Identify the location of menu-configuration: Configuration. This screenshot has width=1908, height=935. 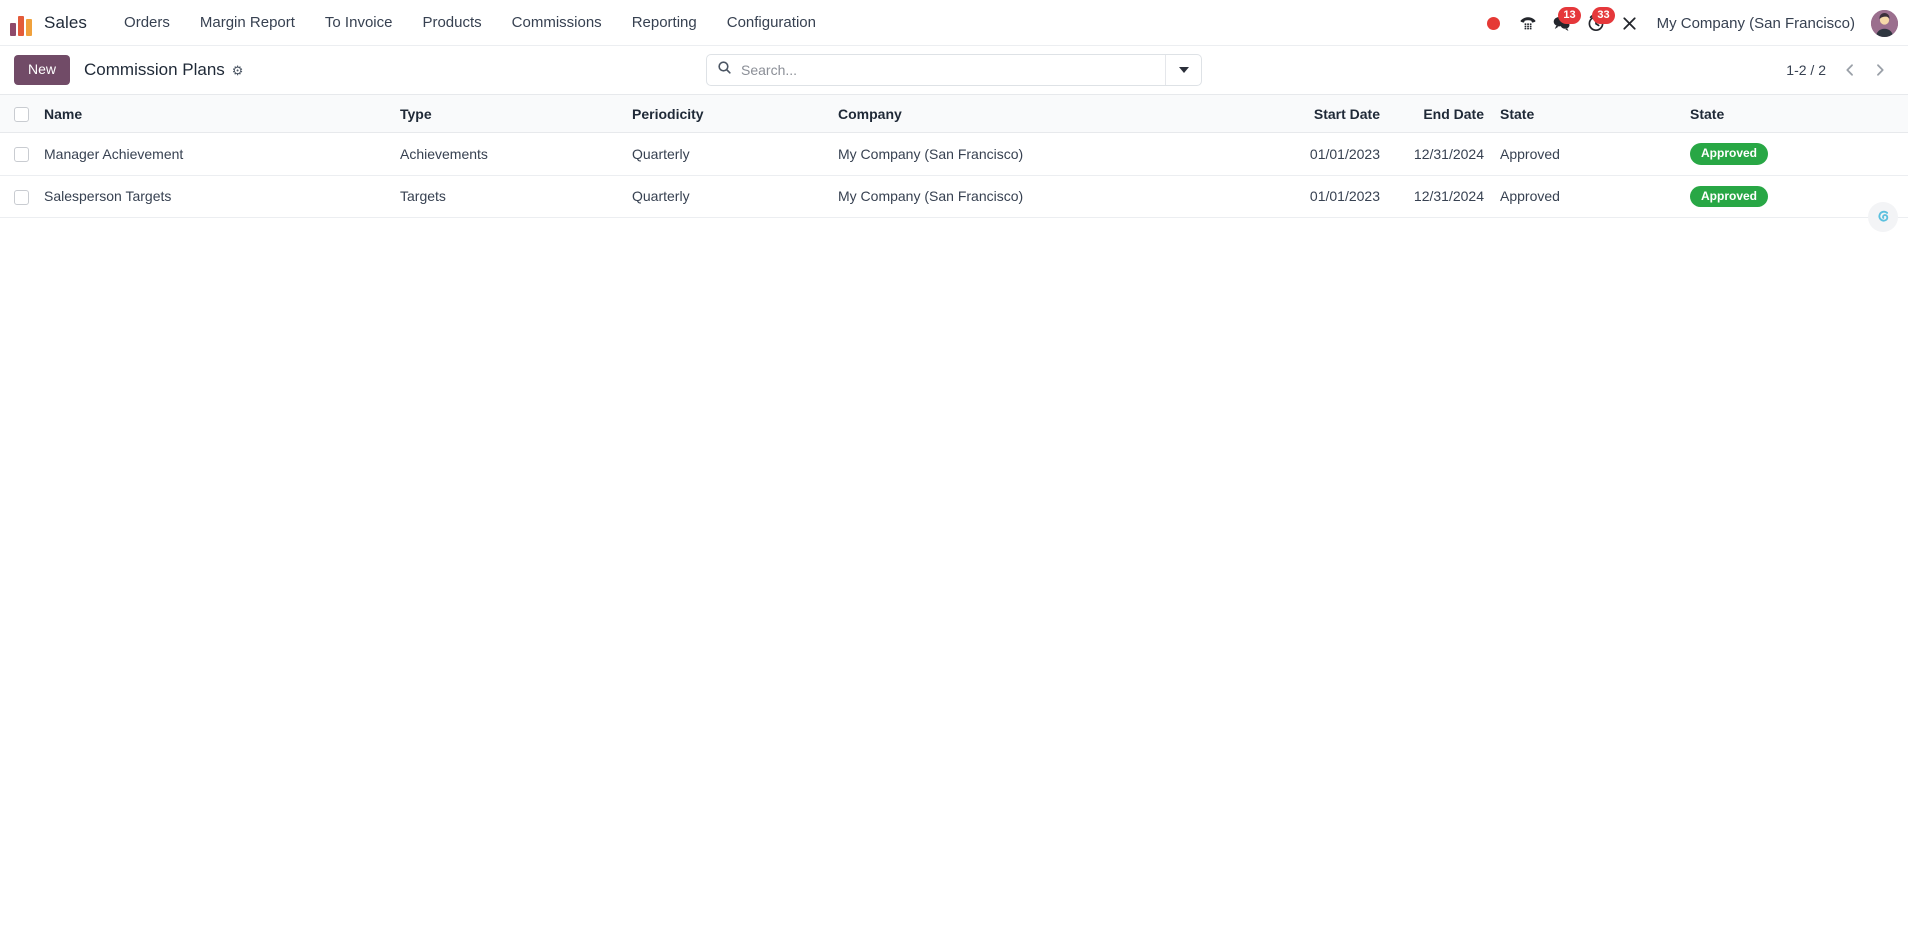
(771, 22).